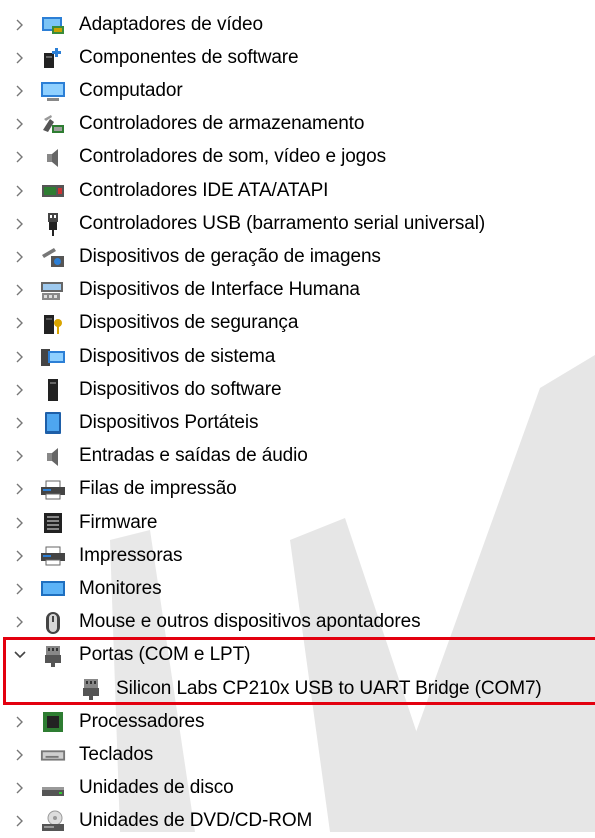 The image size is (595, 838). I want to click on tree-item-componentes-de-software: Componentes de software, so click(297, 57).